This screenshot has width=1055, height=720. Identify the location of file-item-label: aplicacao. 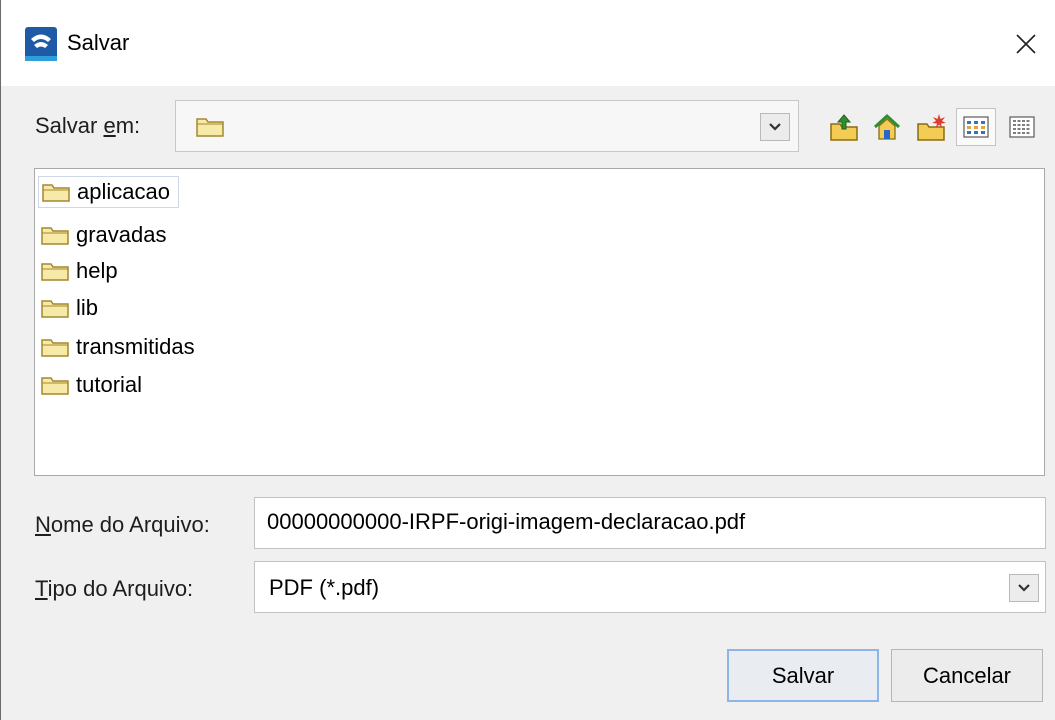
(123, 191).